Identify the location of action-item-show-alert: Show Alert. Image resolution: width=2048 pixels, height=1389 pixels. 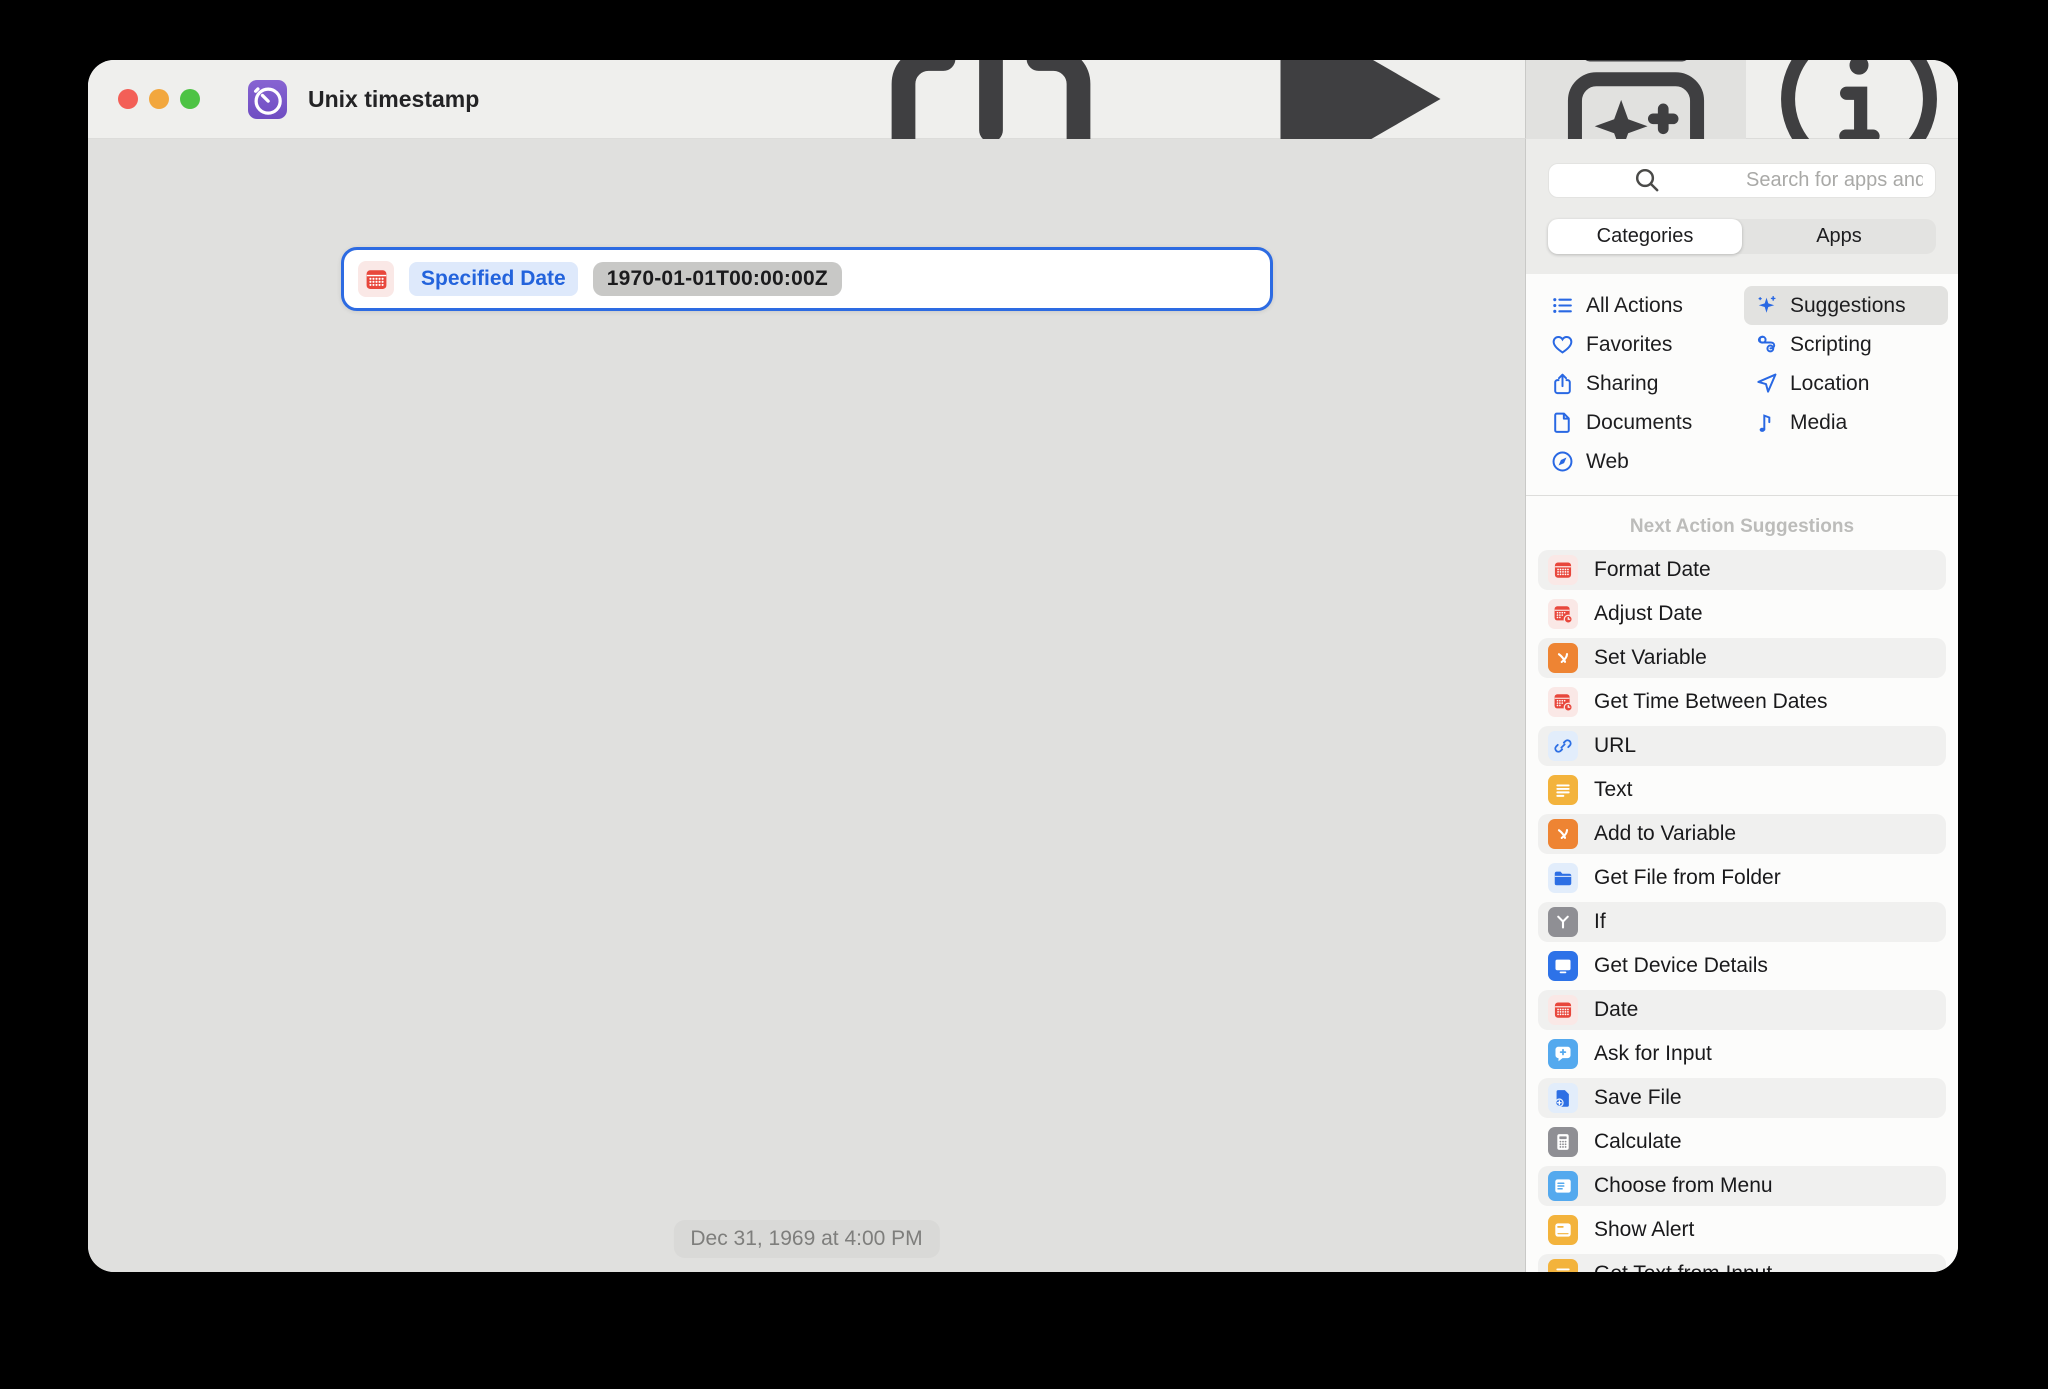
(1742, 1230).